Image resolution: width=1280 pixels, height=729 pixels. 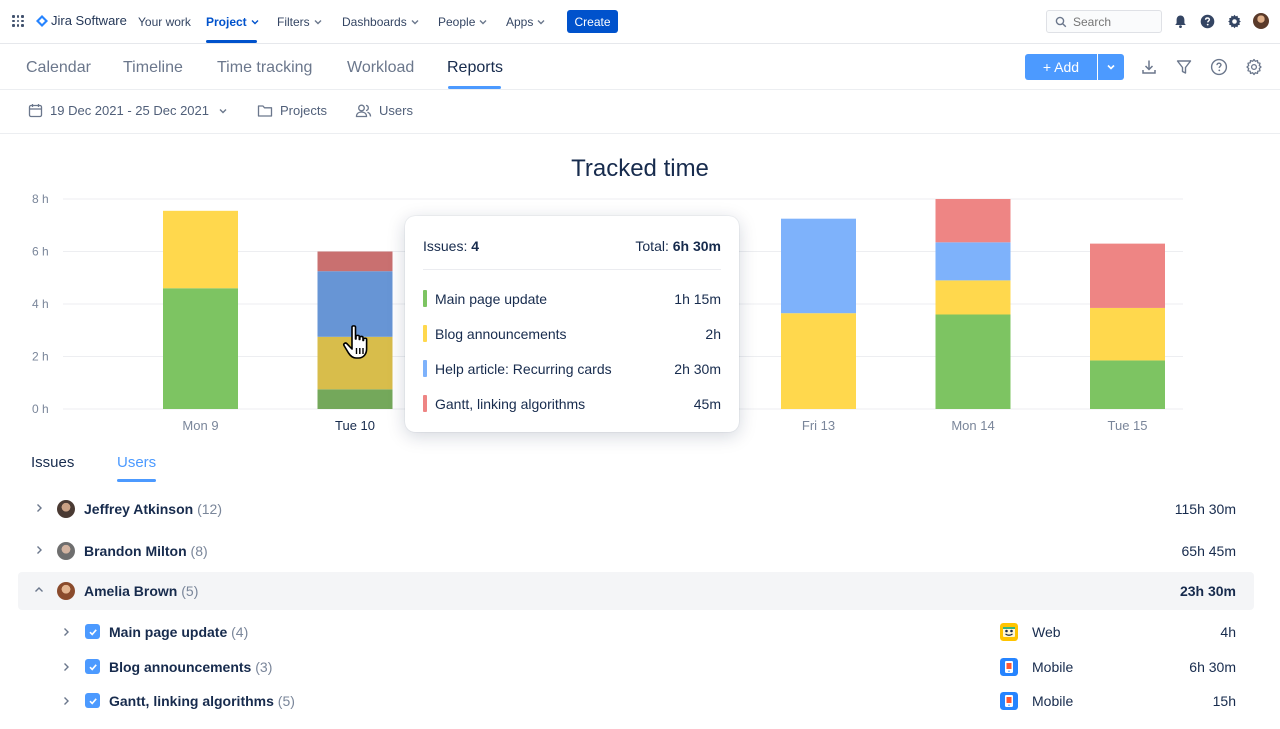 I want to click on logo-text: Jira Software, so click(x=89, y=20).